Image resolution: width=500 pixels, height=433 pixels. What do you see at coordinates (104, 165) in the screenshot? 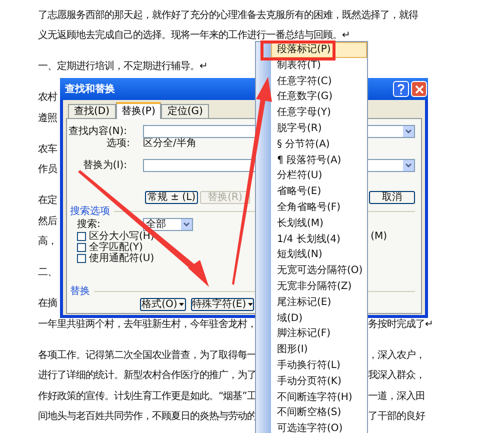
I see `field-label: 替换为(I):` at bounding box center [104, 165].